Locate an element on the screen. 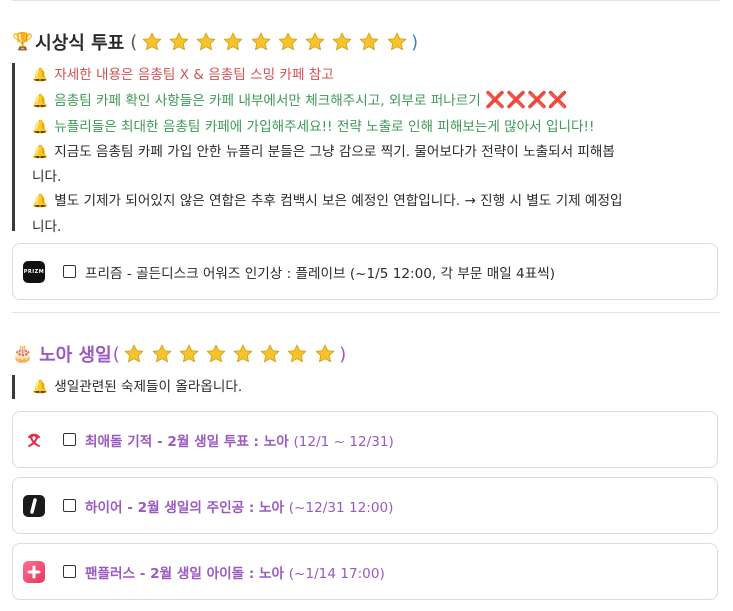 The width and height of the screenshot is (733, 611). cross-mark-icon: ❌❌❌❌ is located at coordinates (527, 100).